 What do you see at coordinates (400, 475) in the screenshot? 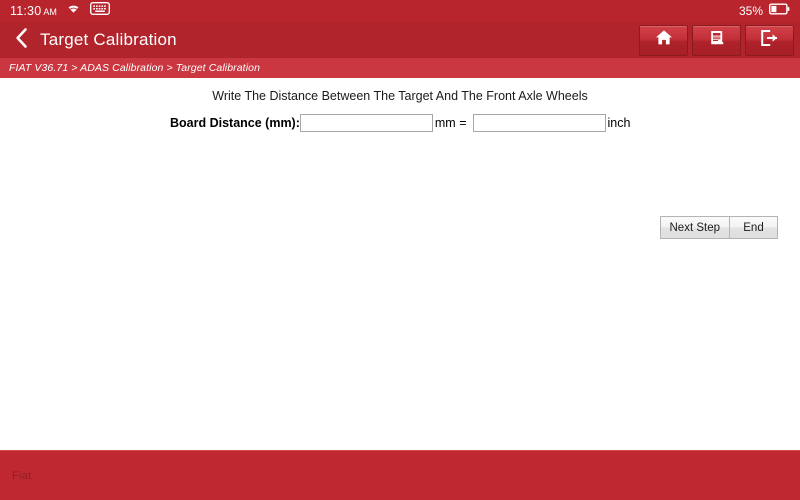
I see `app-footer: Fiat` at bounding box center [400, 475].